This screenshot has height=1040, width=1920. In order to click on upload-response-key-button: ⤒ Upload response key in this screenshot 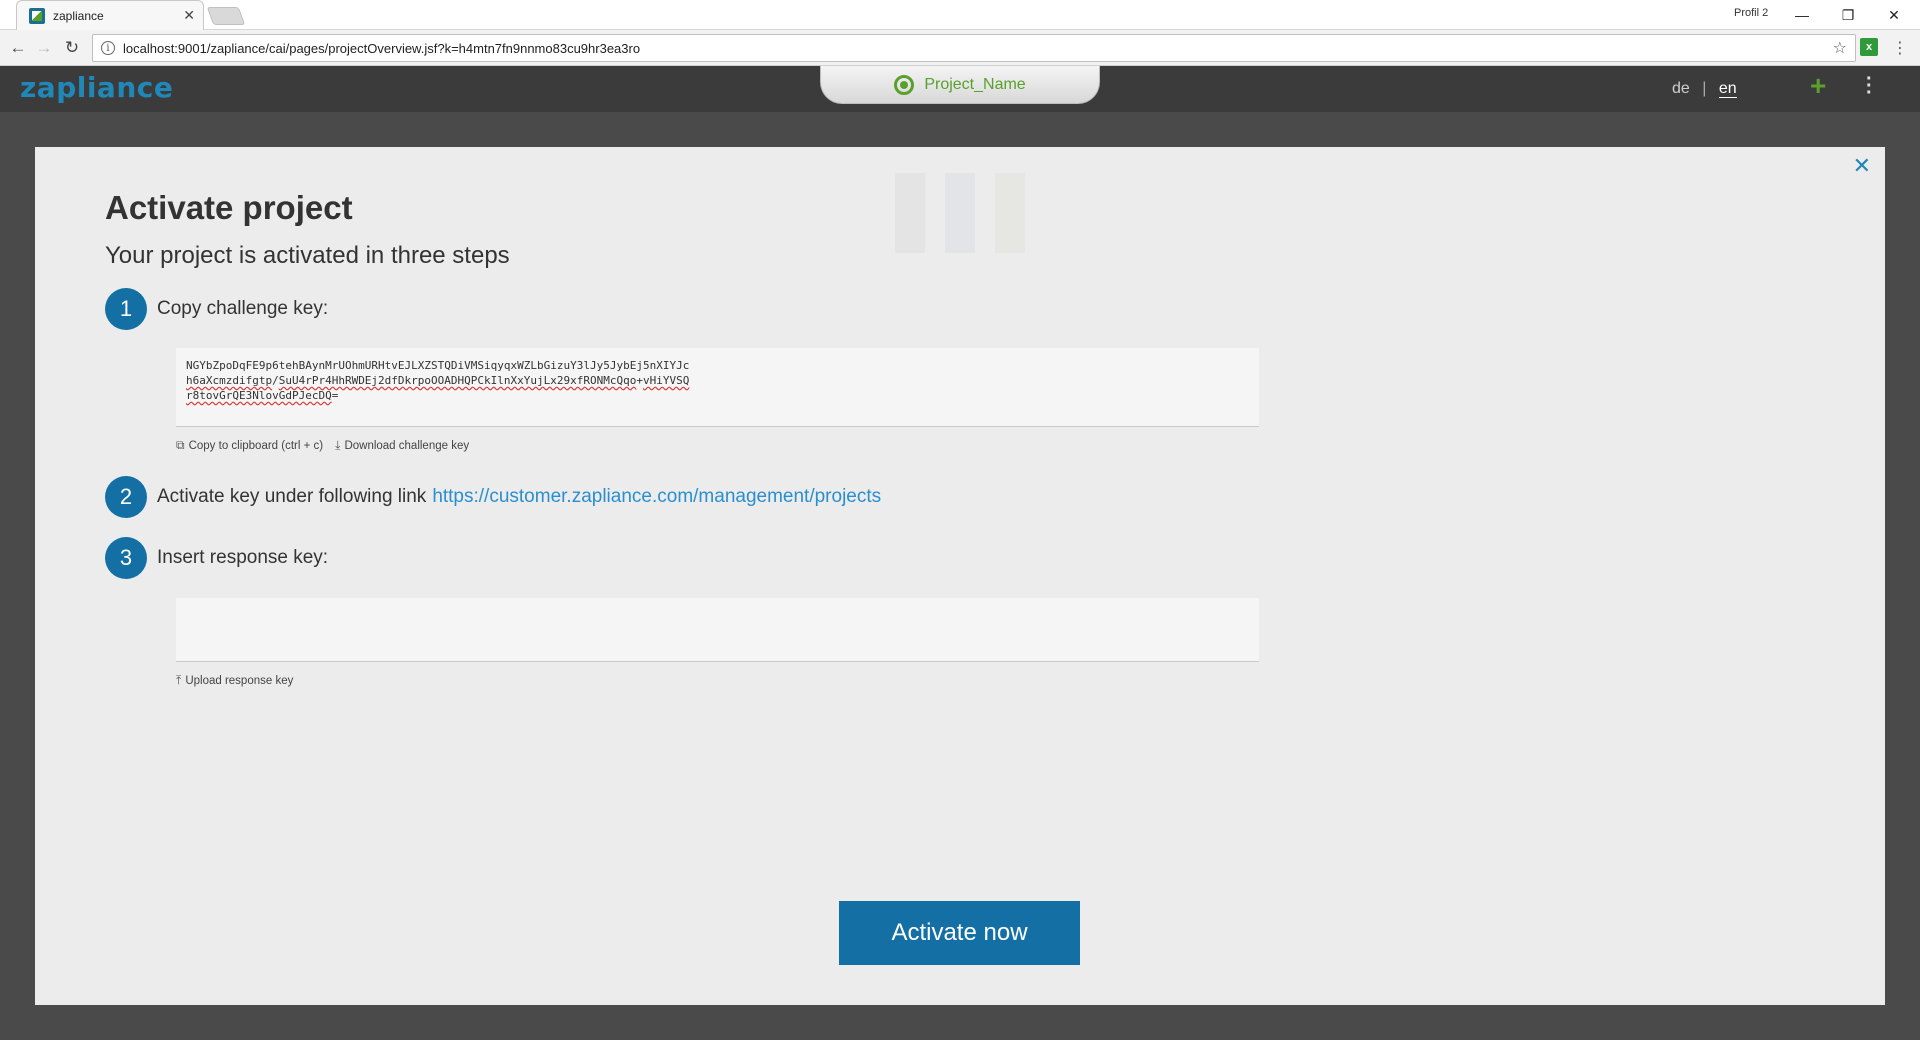, I will do `click(234, 680)`.